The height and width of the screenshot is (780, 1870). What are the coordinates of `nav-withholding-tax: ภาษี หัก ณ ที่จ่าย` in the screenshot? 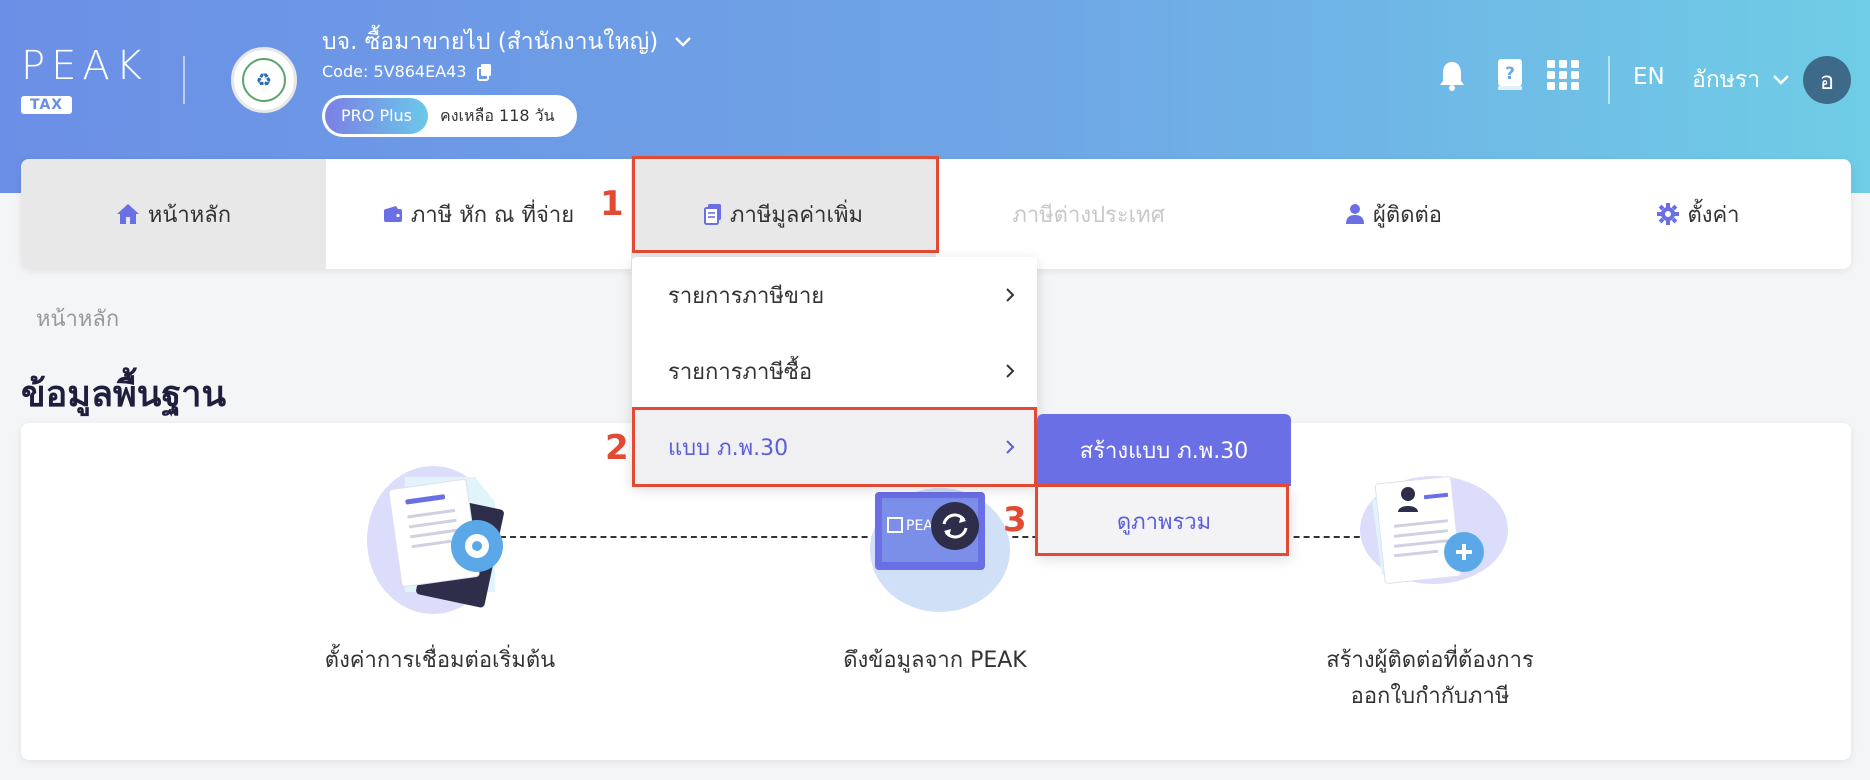 It's located at (478, 214).